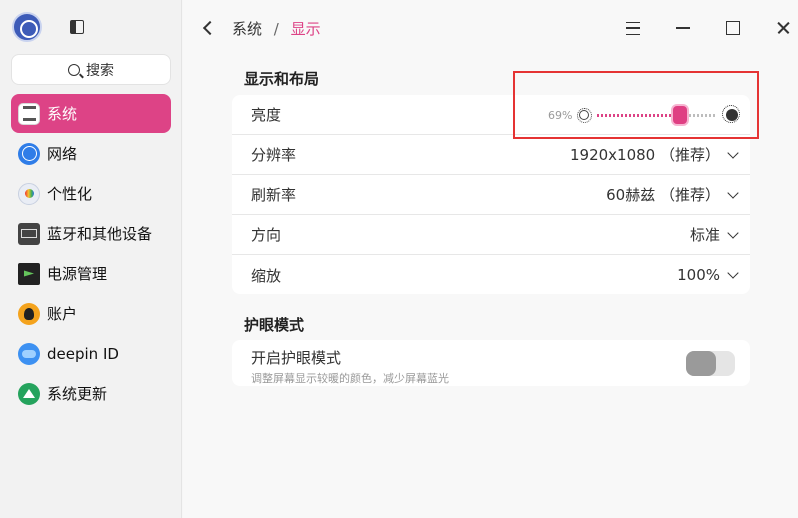 This screenshot has height=518, width=798. I want to click on maximize-icon, so click(733, 28).